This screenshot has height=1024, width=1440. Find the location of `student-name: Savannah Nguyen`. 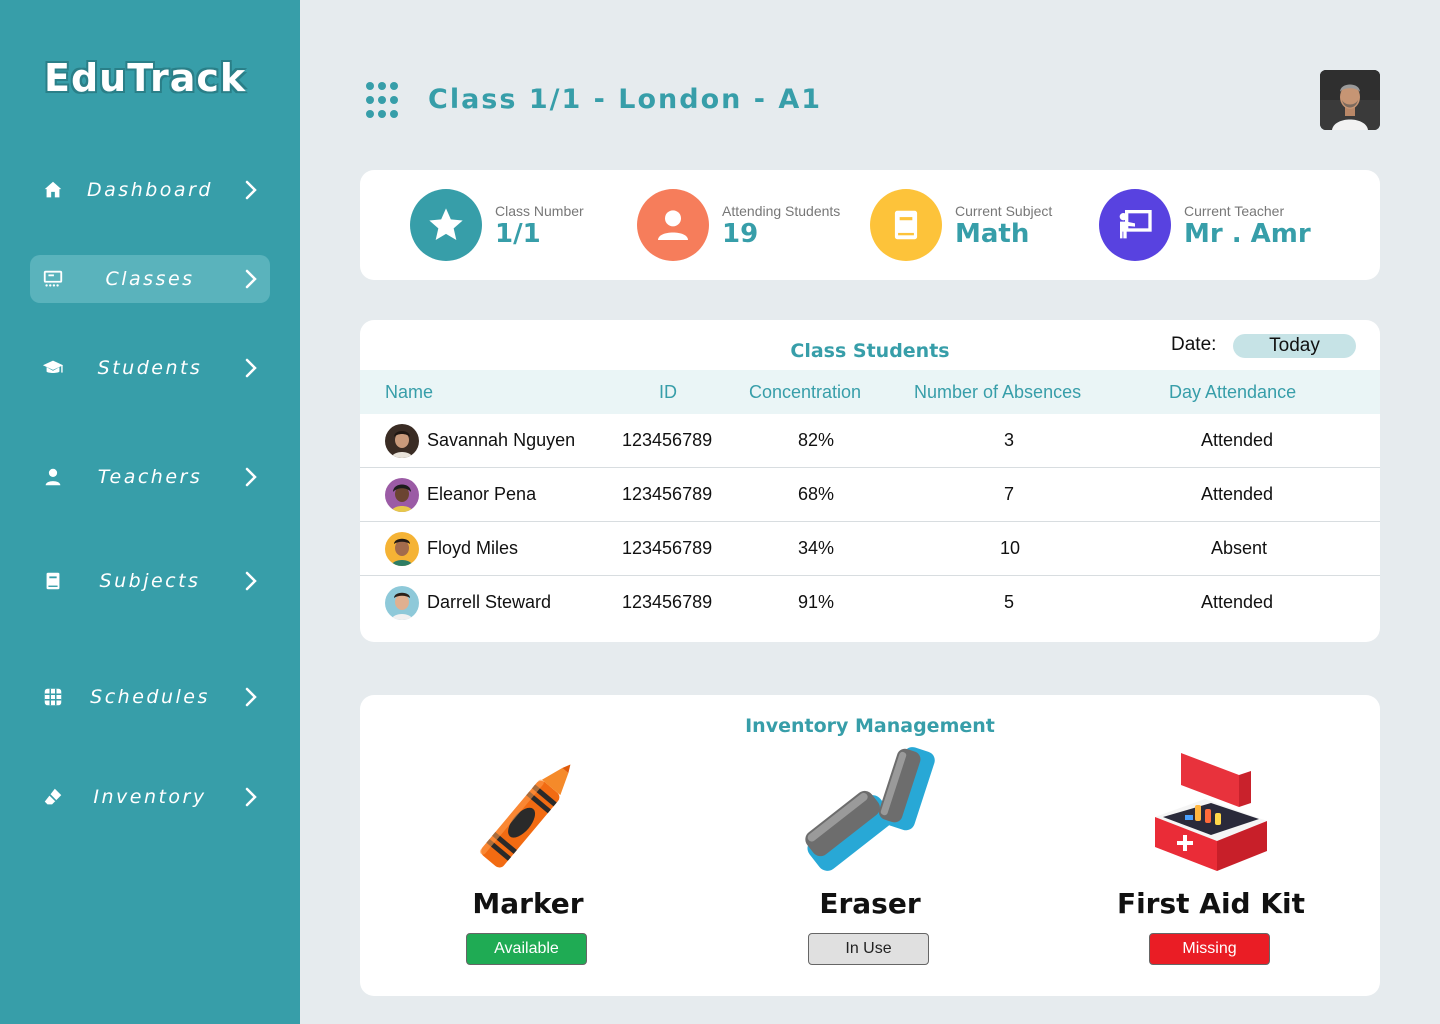

student-name: Savannah Nguyen is located at coordinates (501, 440).